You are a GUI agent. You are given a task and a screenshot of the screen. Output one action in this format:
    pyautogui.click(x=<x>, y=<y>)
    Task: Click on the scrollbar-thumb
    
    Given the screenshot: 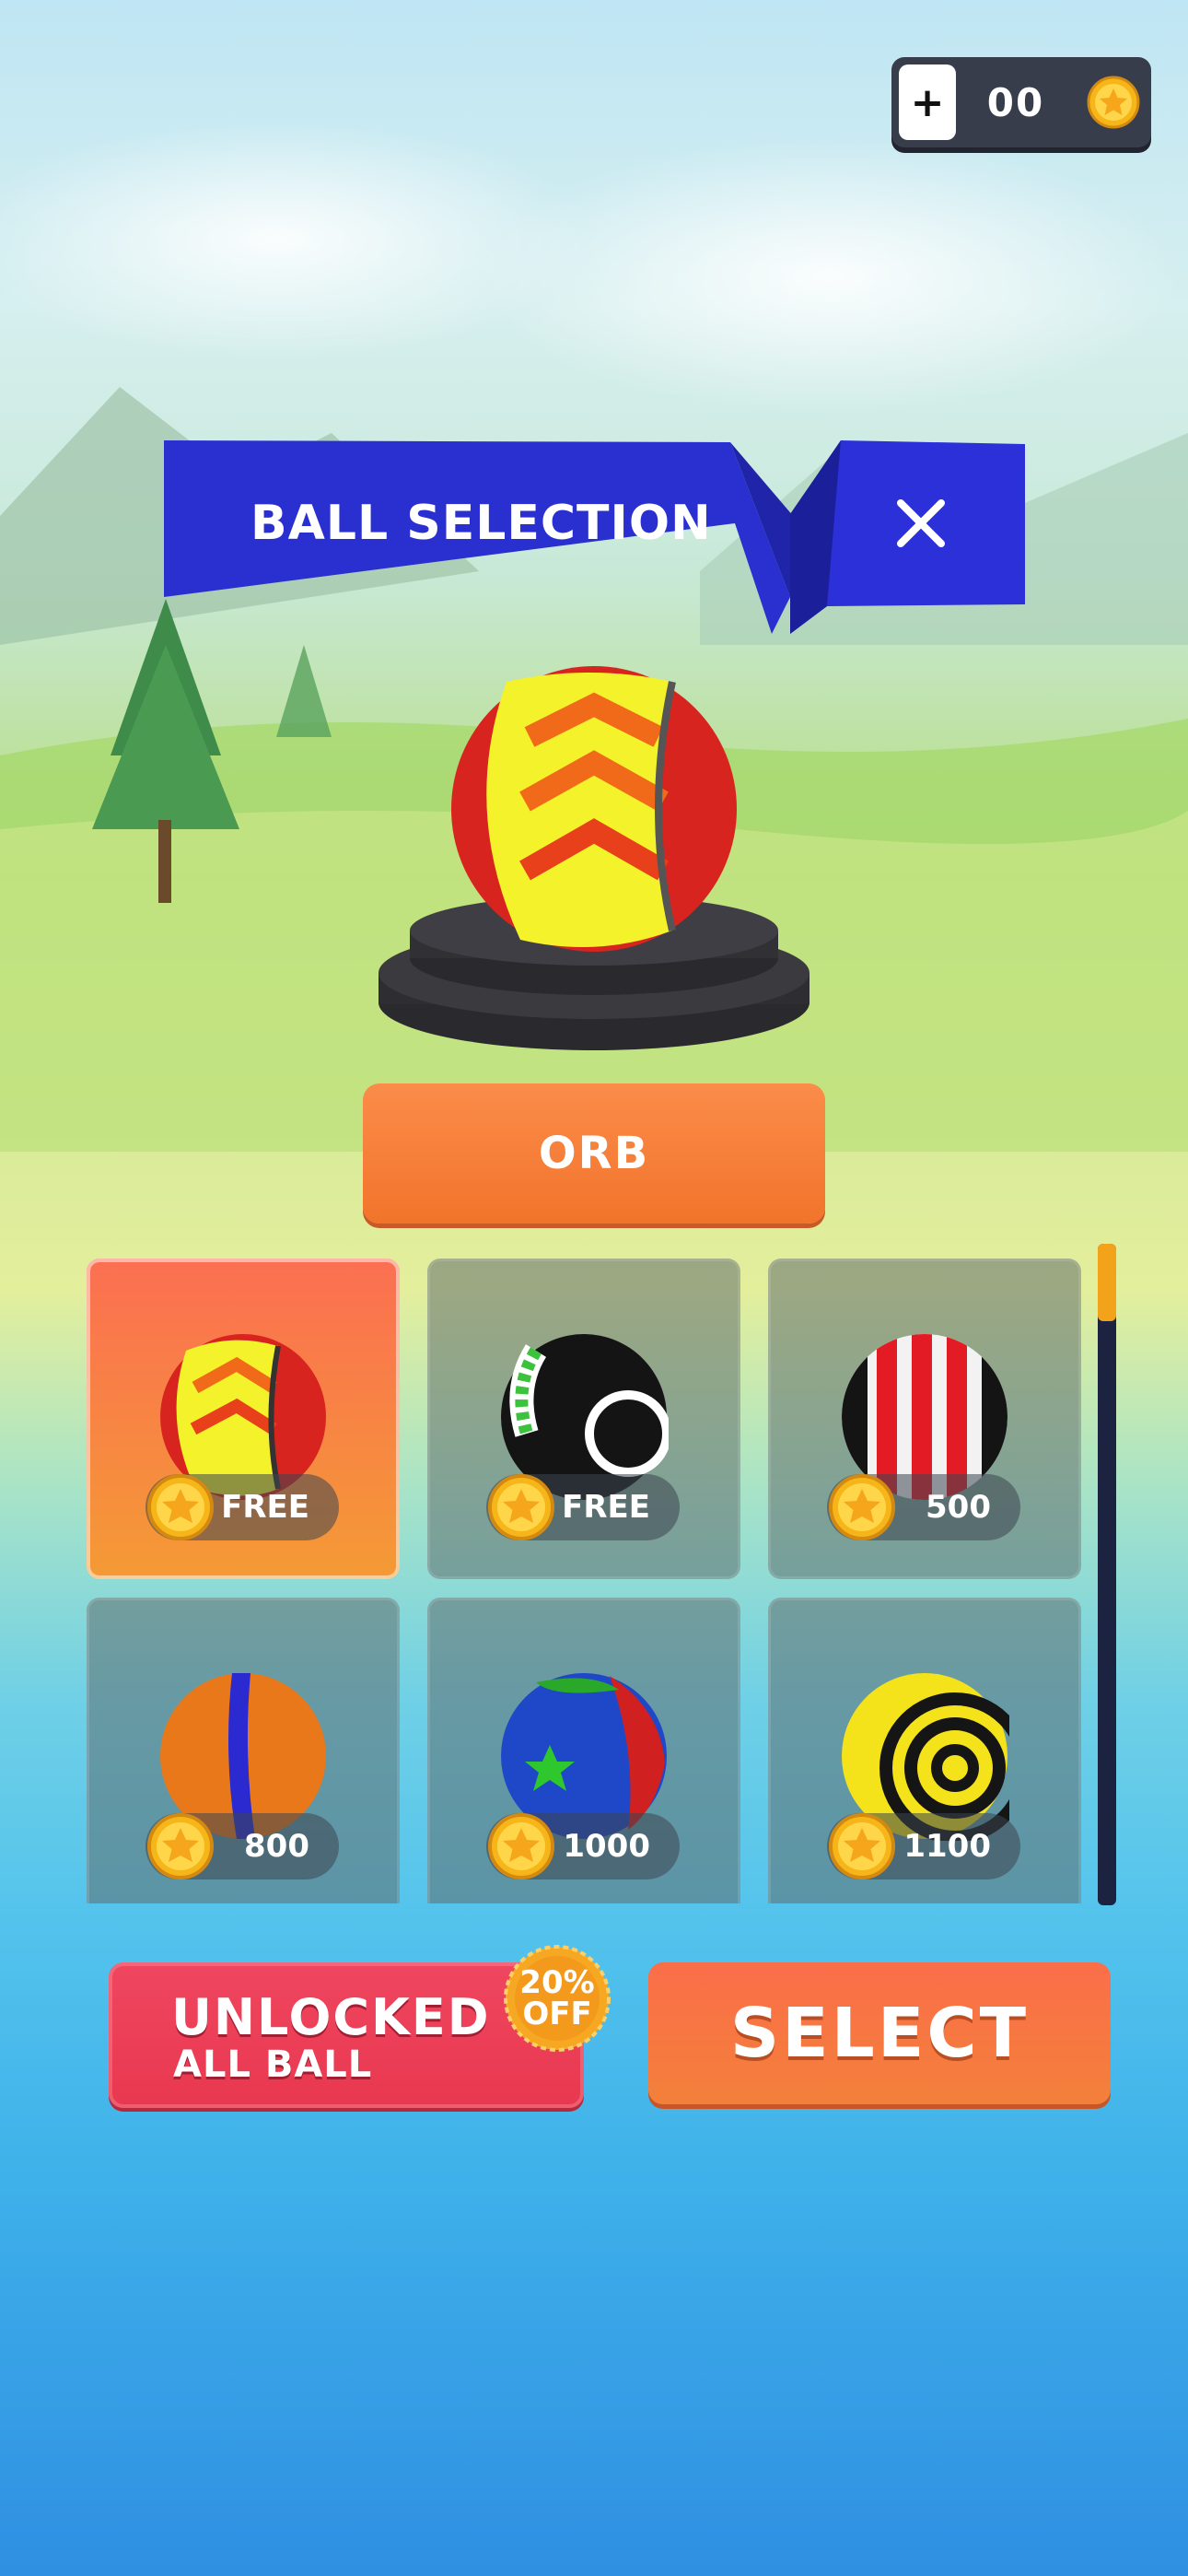 What is the action you would take?
    pyautogui.click(x=1107, y=1282)
    